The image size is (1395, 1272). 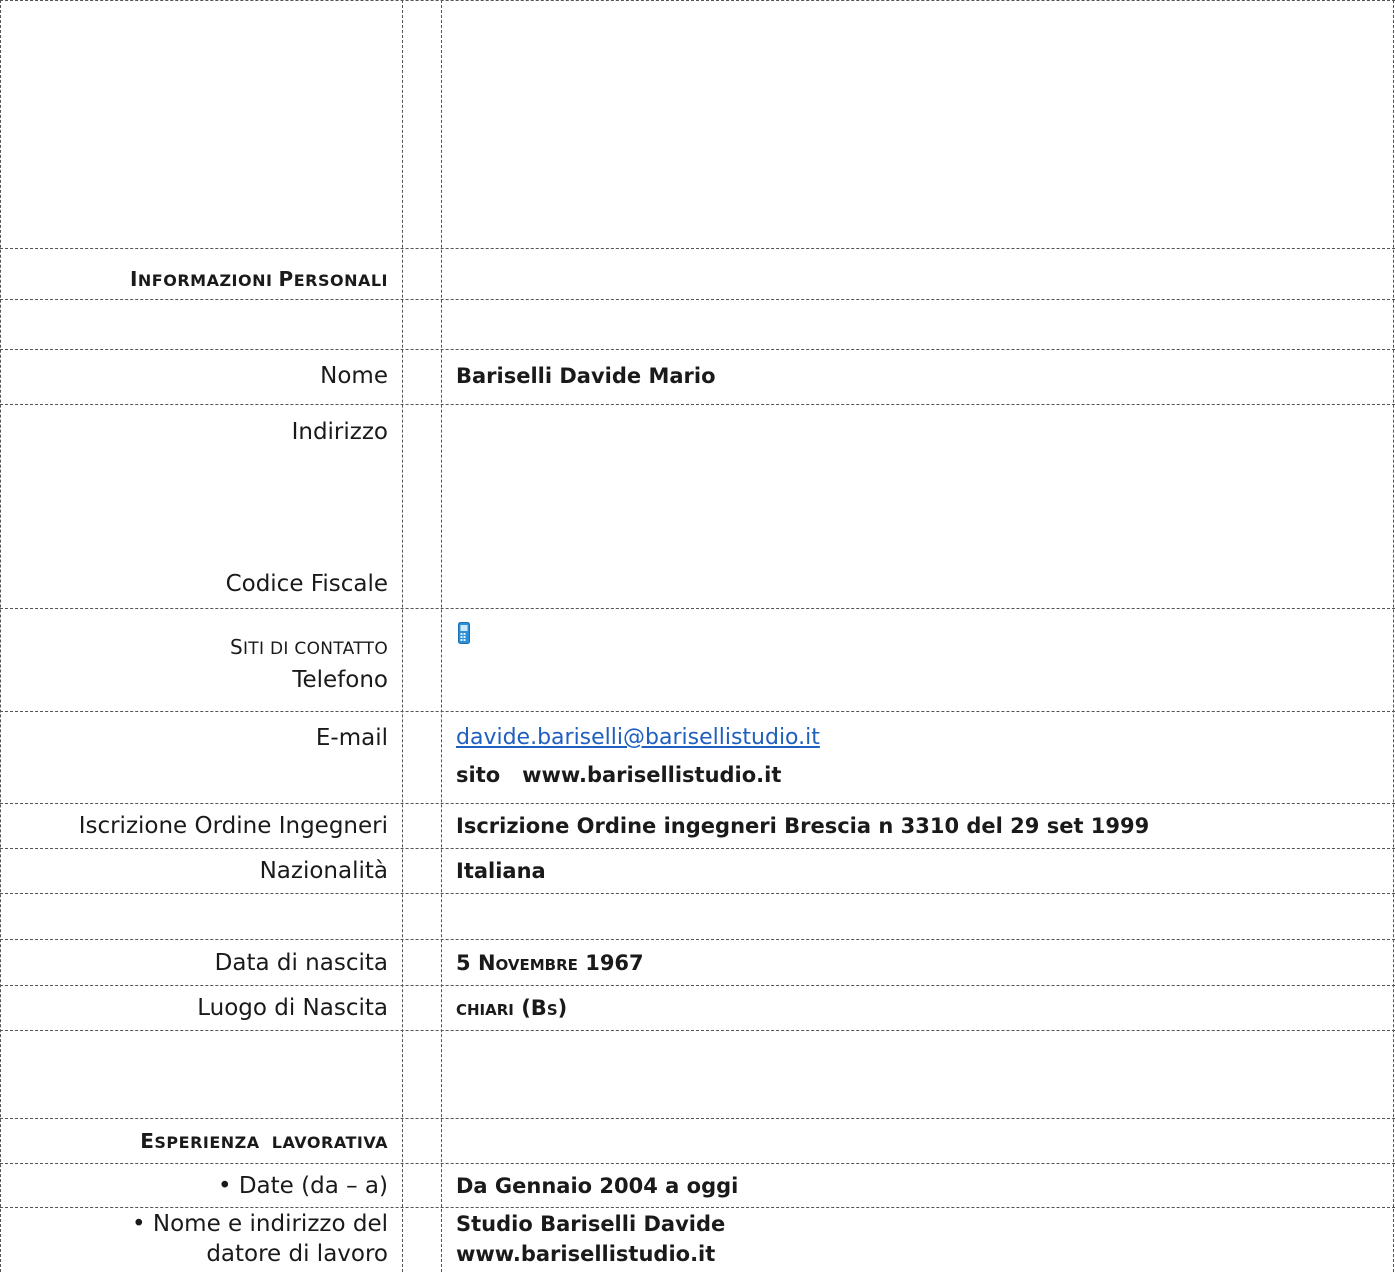 What do you see at coordinates (597, 1186) in the screenshot?
I see `date-value: Da Gennaio 2004 a oggi` at bounding box center [597, 1186].